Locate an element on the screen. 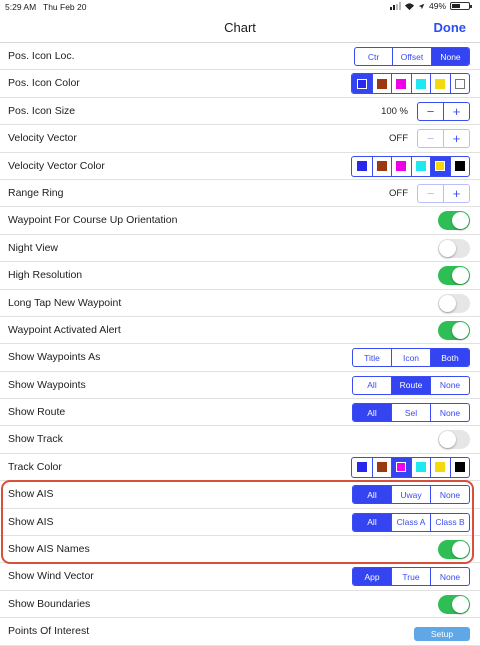 This screenshot has height=646, width=480. show-waypoints-option-route: Route is located at coordinates (410, 385).